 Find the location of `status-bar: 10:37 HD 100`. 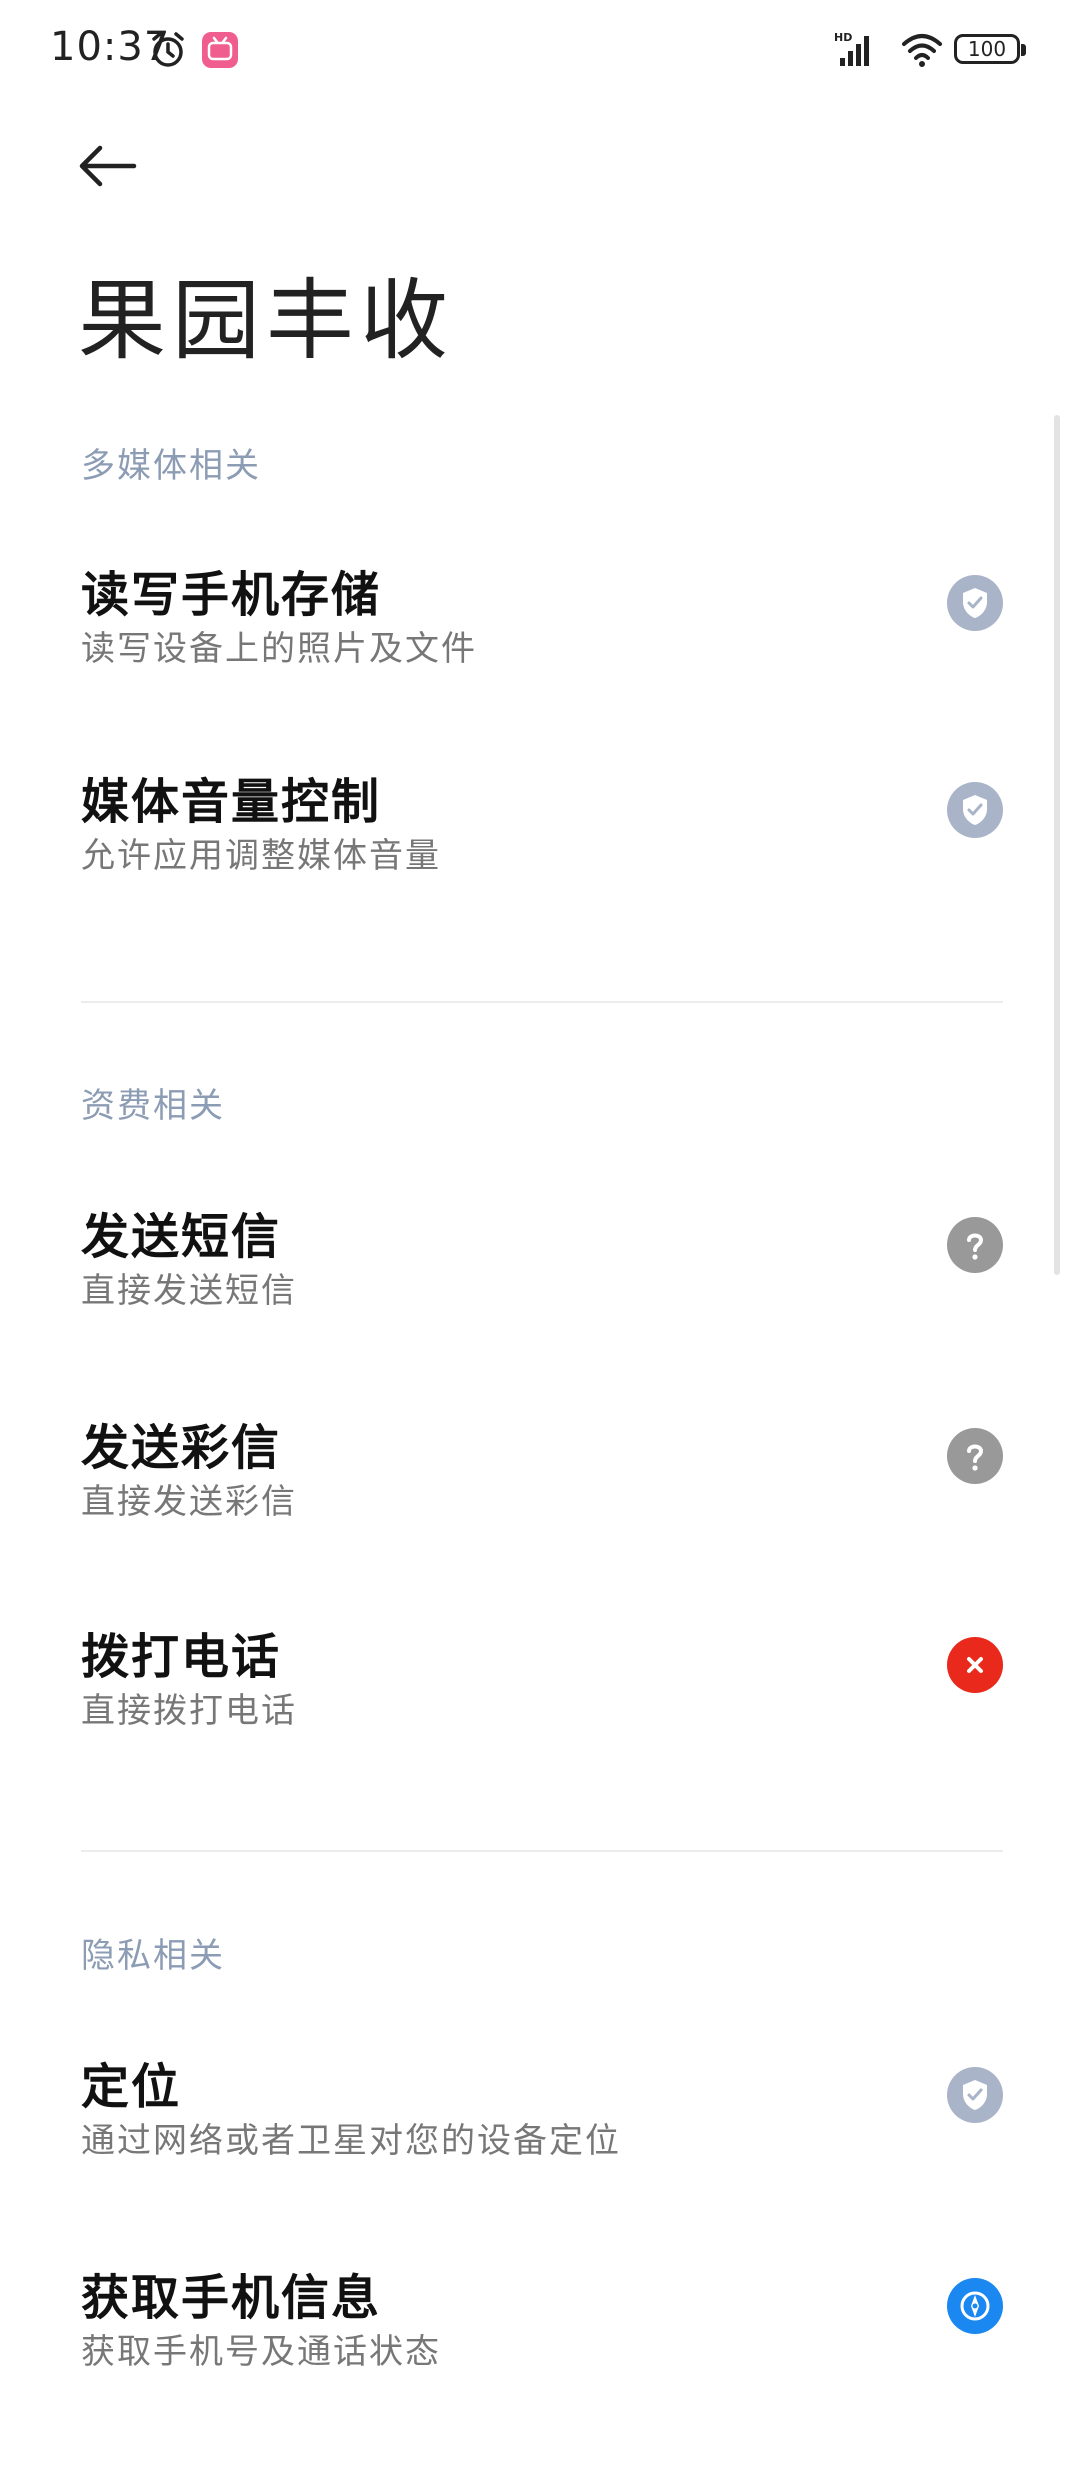

status-bar: 10:37 HD 100 is located at coordinates (540, 52).